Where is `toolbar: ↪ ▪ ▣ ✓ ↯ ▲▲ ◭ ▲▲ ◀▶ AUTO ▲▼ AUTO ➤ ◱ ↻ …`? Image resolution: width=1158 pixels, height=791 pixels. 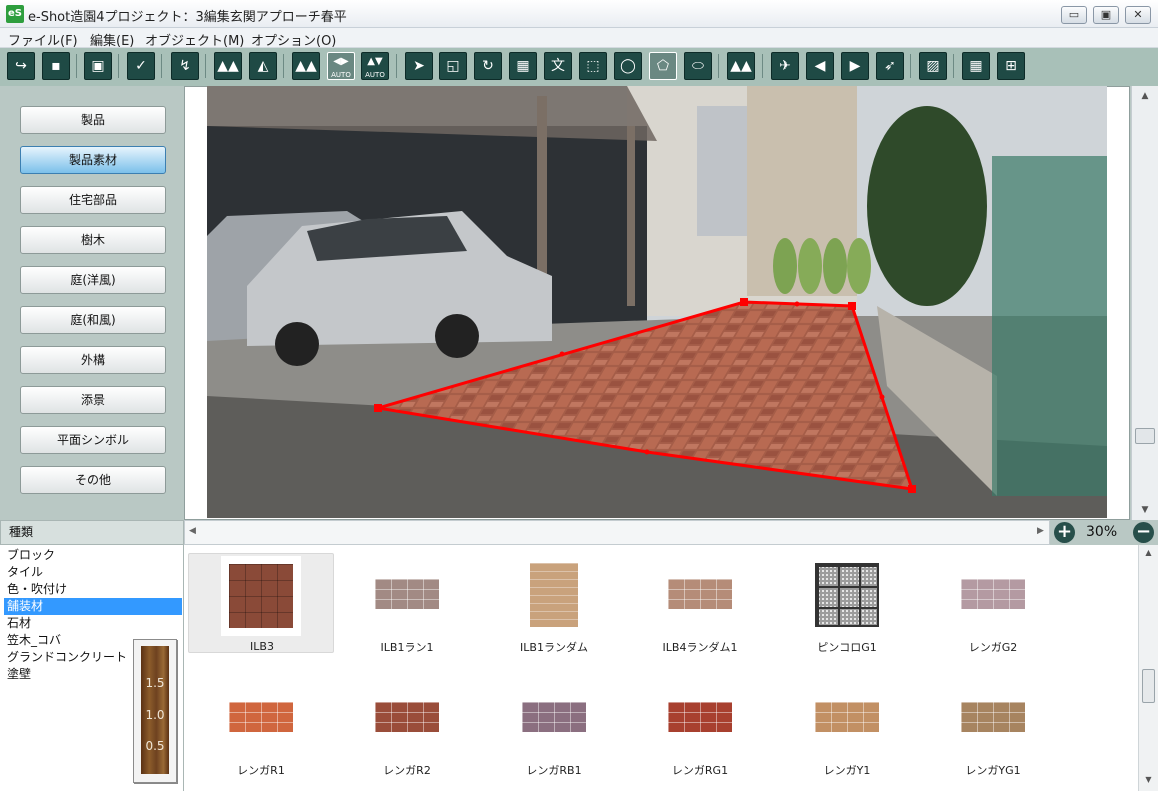
toolbar: ↪ ▪ ▣ ✓ ↯ ▲▲ ◭ ▲▲ ◀▶ AUTO ▲▼ AUTO ➤ ◱ ↻ … is located at coordinates (579, 67).